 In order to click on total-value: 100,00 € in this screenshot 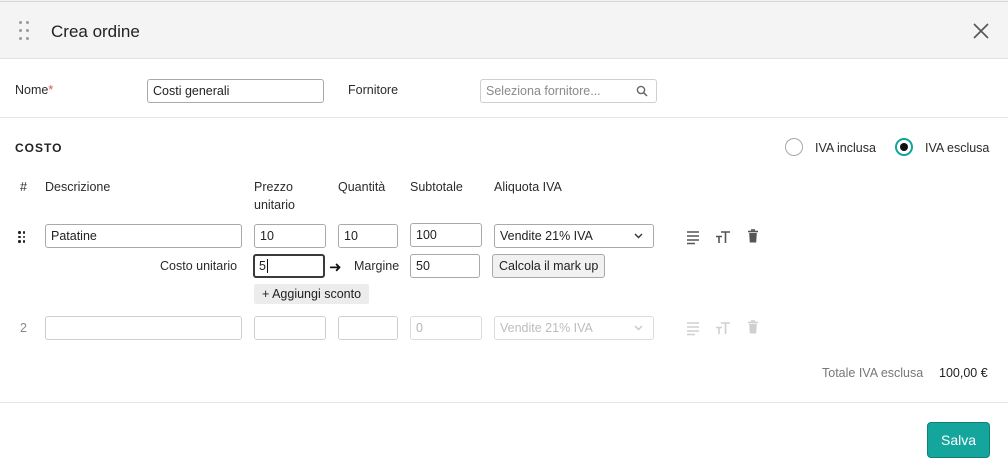, I will do `click(963, 373)`.